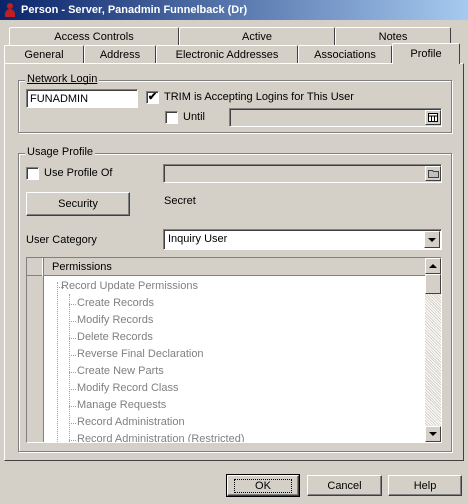 Image resolution: width=468 pixels, height=504 pixels. I want to click on tab-general: General, so click(44, 54).